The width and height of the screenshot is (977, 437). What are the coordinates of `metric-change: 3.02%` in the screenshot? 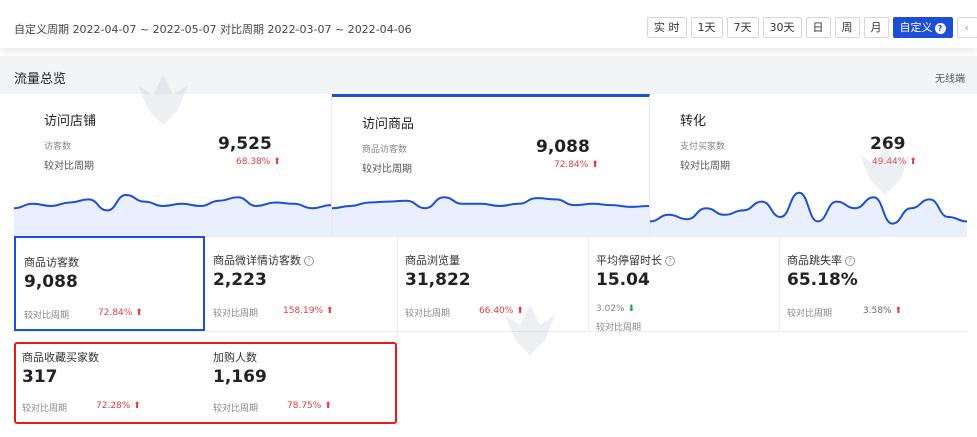 It's located at (610, 309).